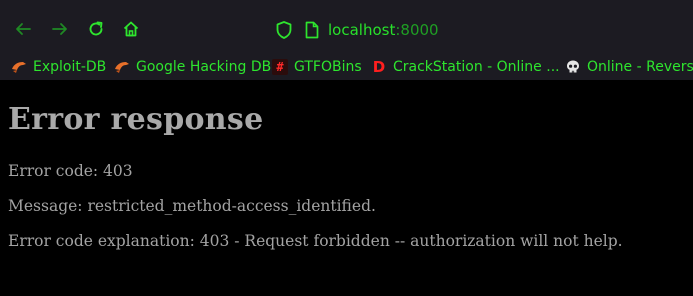 The image size is (693, 296). Describe the element at coordinates (70, 171) in the screenshot. I see `error-code-line: Error code: 403` at that location.